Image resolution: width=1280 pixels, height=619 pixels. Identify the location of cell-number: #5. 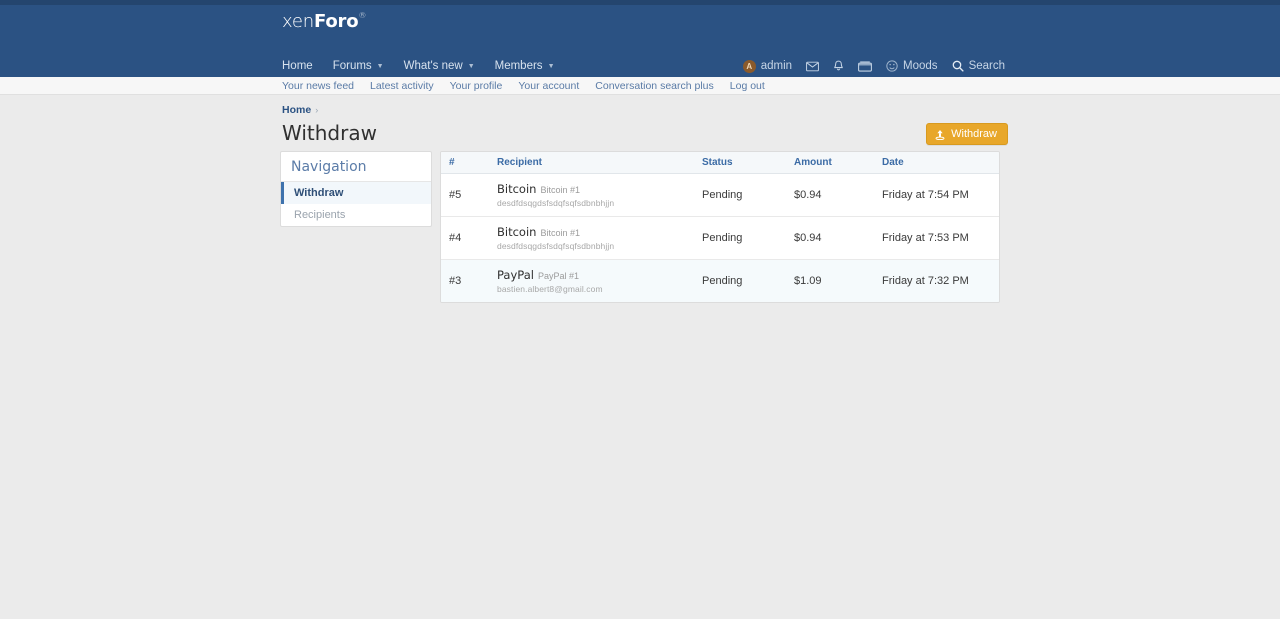
(455, 195).